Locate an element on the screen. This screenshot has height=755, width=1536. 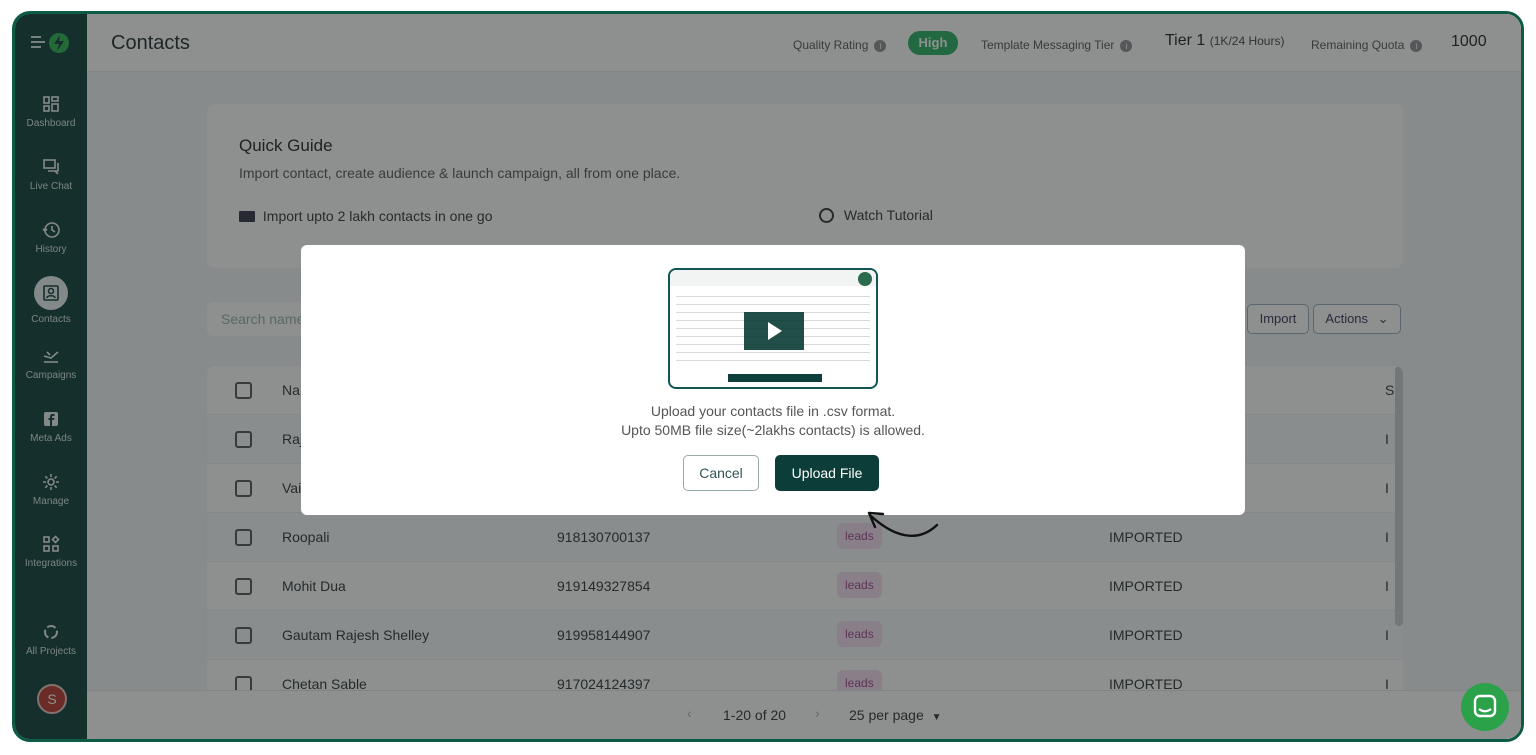
play-icon is located at coordinates (774, 331).